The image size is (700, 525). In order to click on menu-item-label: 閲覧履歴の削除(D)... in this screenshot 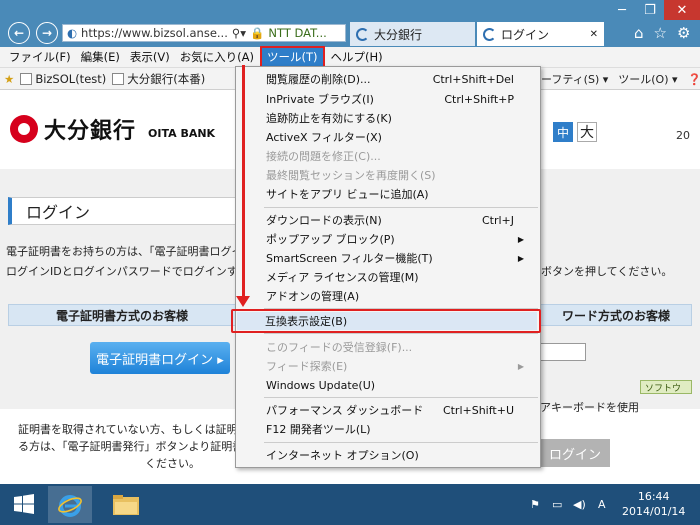, I will do `click(318, 79)`.